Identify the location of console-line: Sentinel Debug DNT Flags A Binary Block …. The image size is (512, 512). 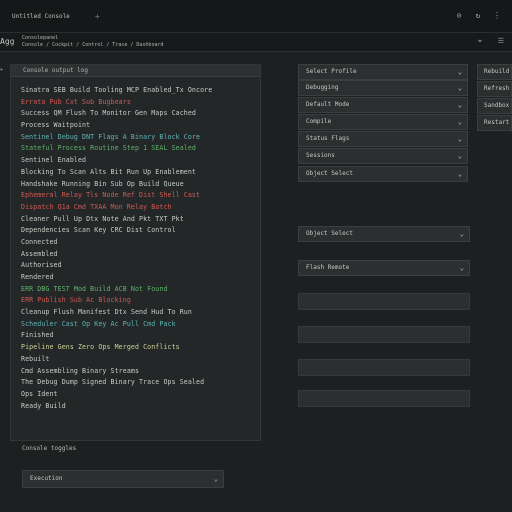
(111, 136).